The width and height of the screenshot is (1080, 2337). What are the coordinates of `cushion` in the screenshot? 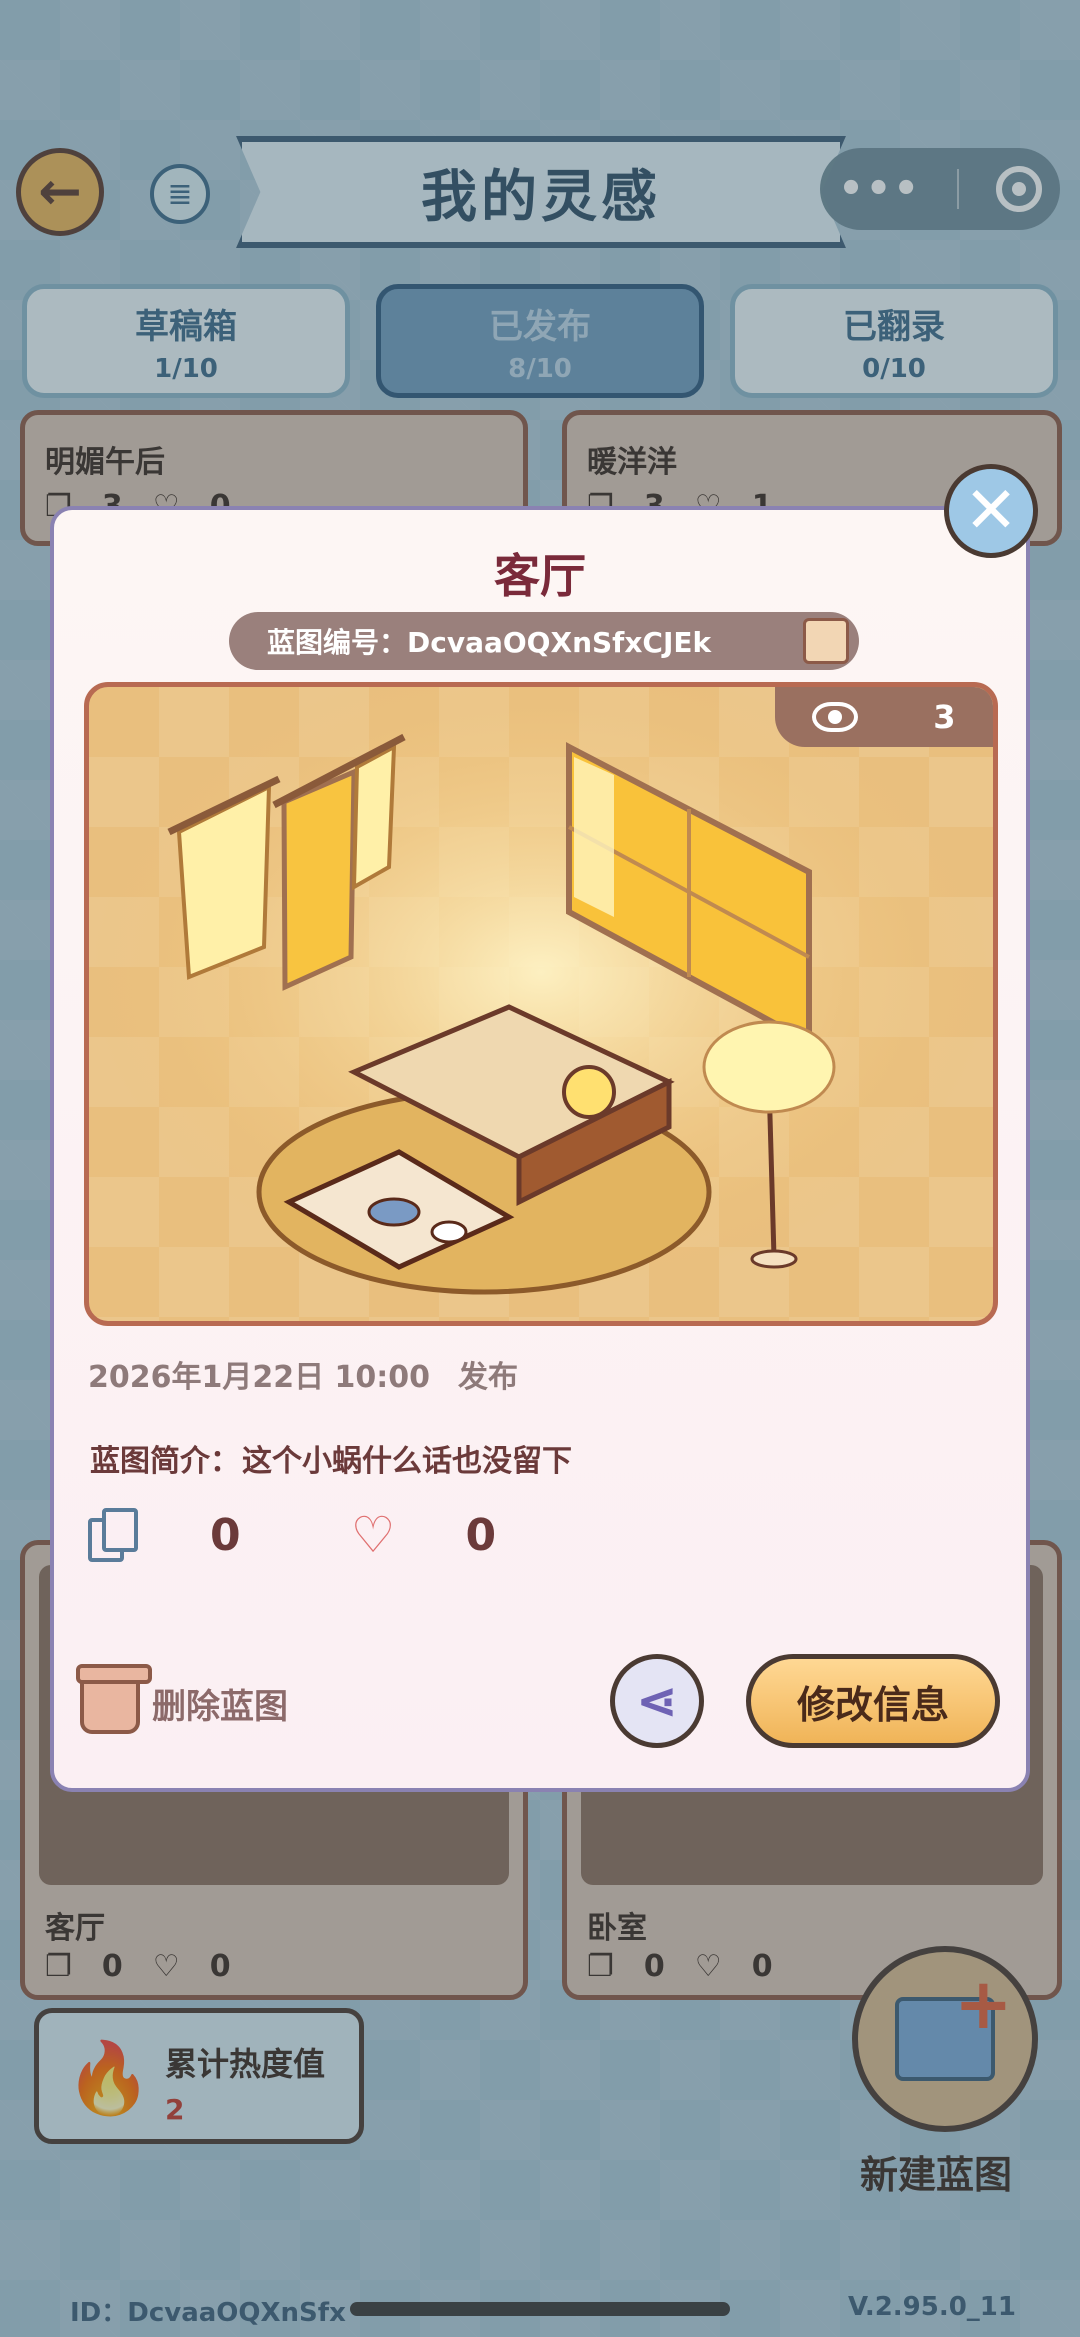 It's located at (589, 1092).